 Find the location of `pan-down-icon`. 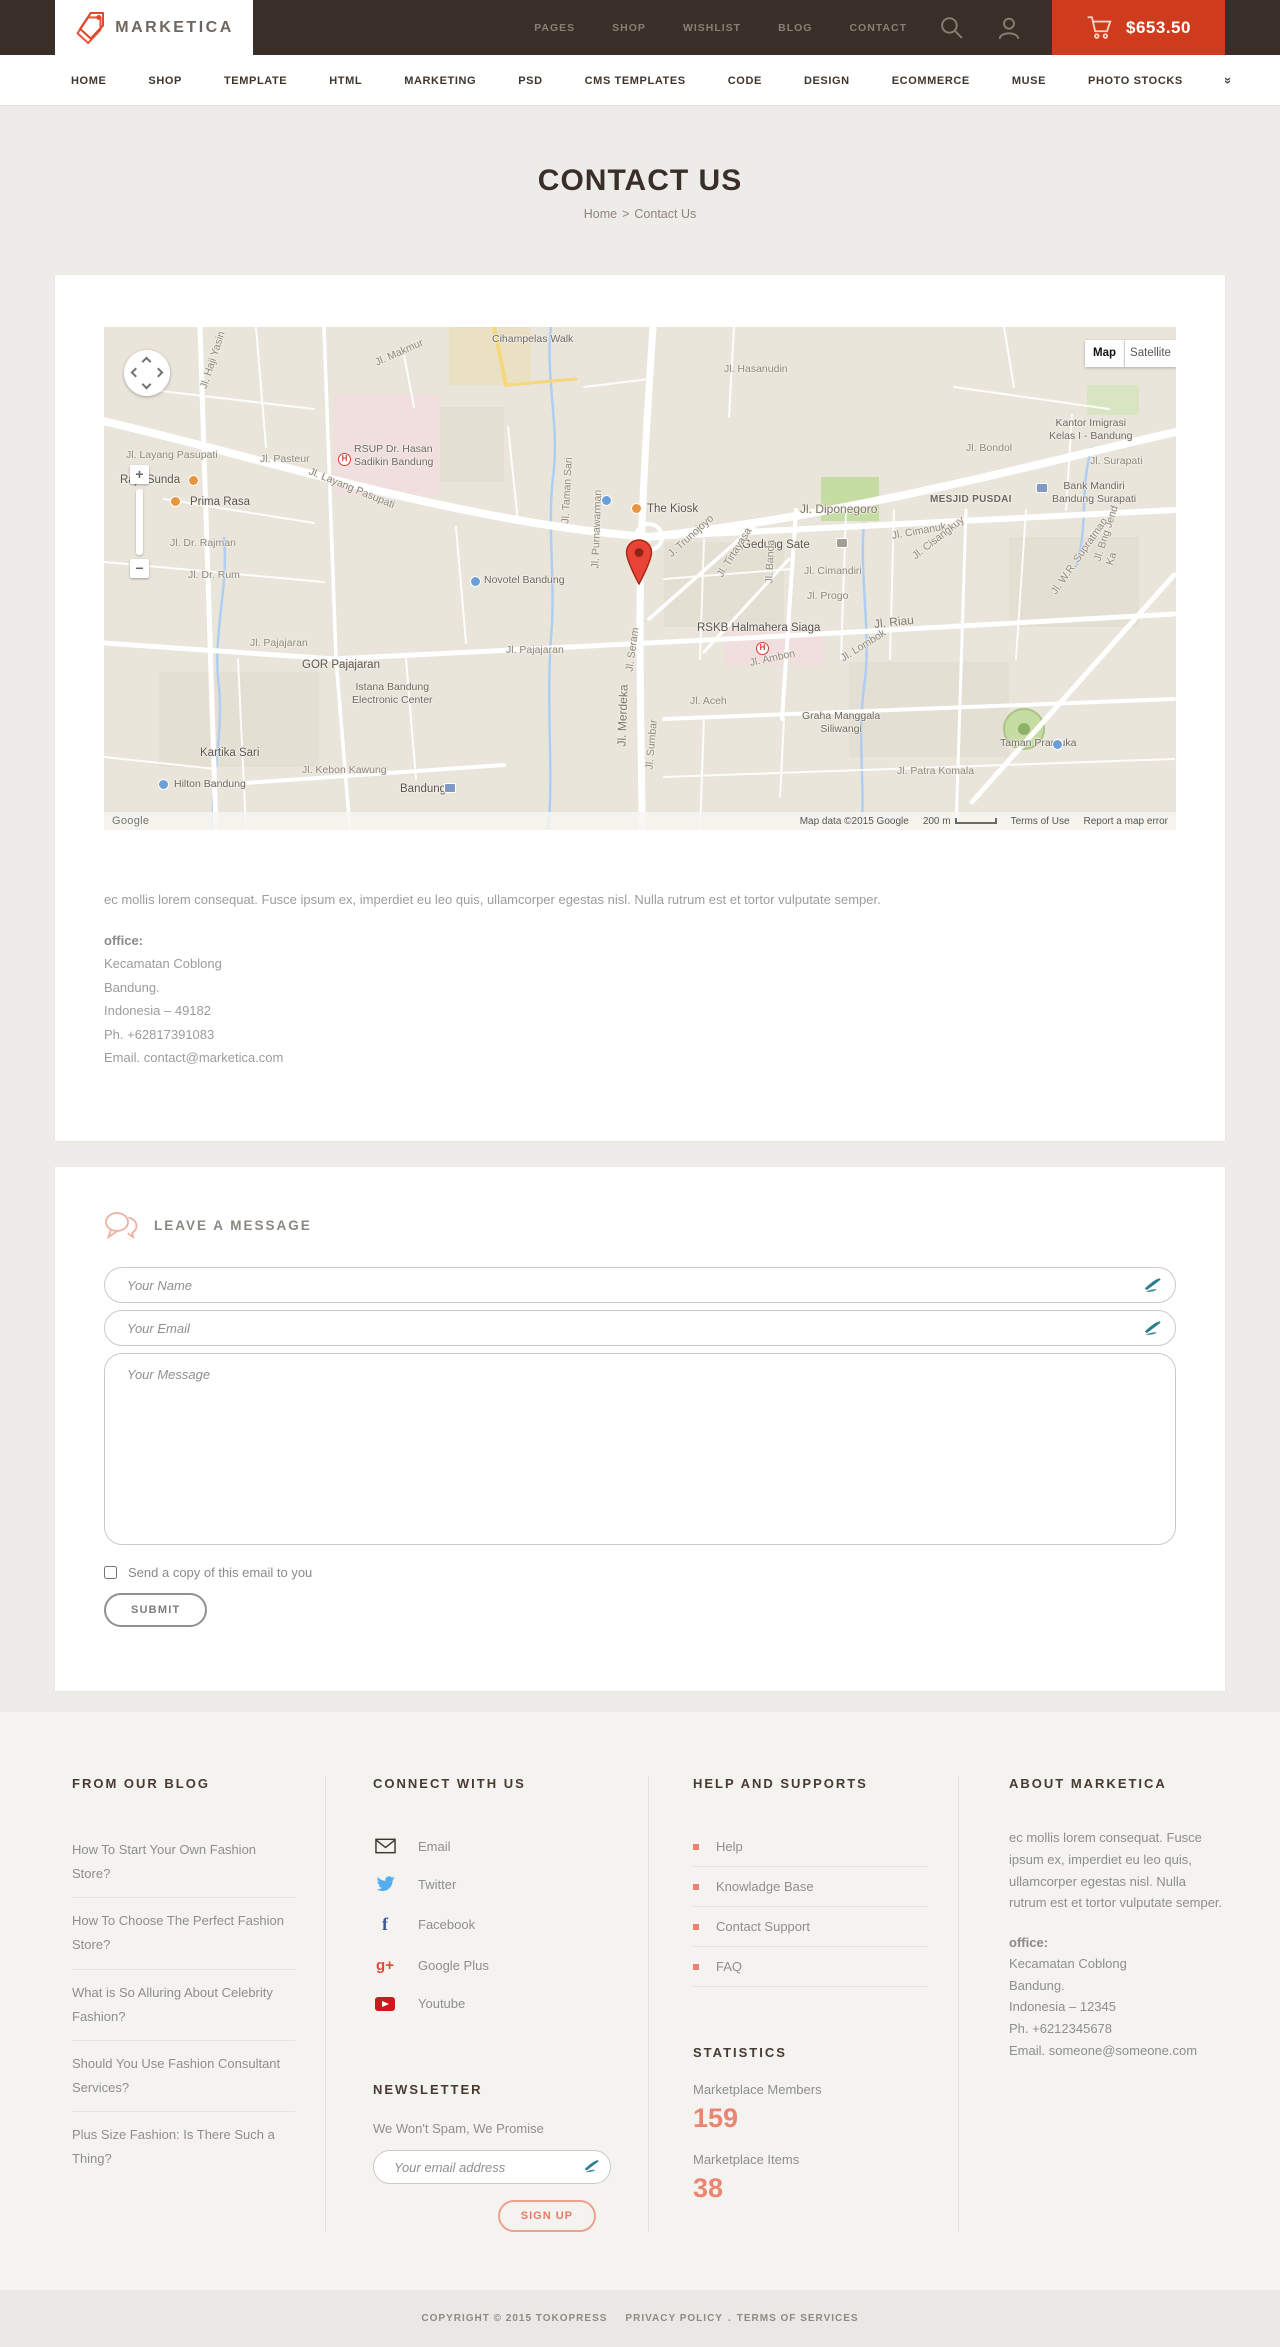

pan-down-icon is located at coordinates (146, 384).